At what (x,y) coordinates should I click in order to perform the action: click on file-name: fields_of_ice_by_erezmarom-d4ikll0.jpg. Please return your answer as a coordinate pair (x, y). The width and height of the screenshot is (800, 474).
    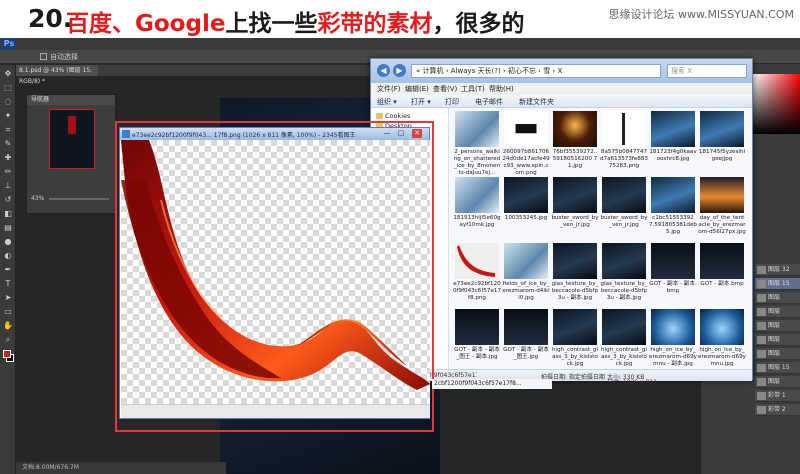
    Looking at the image, I should click on (526, 291).